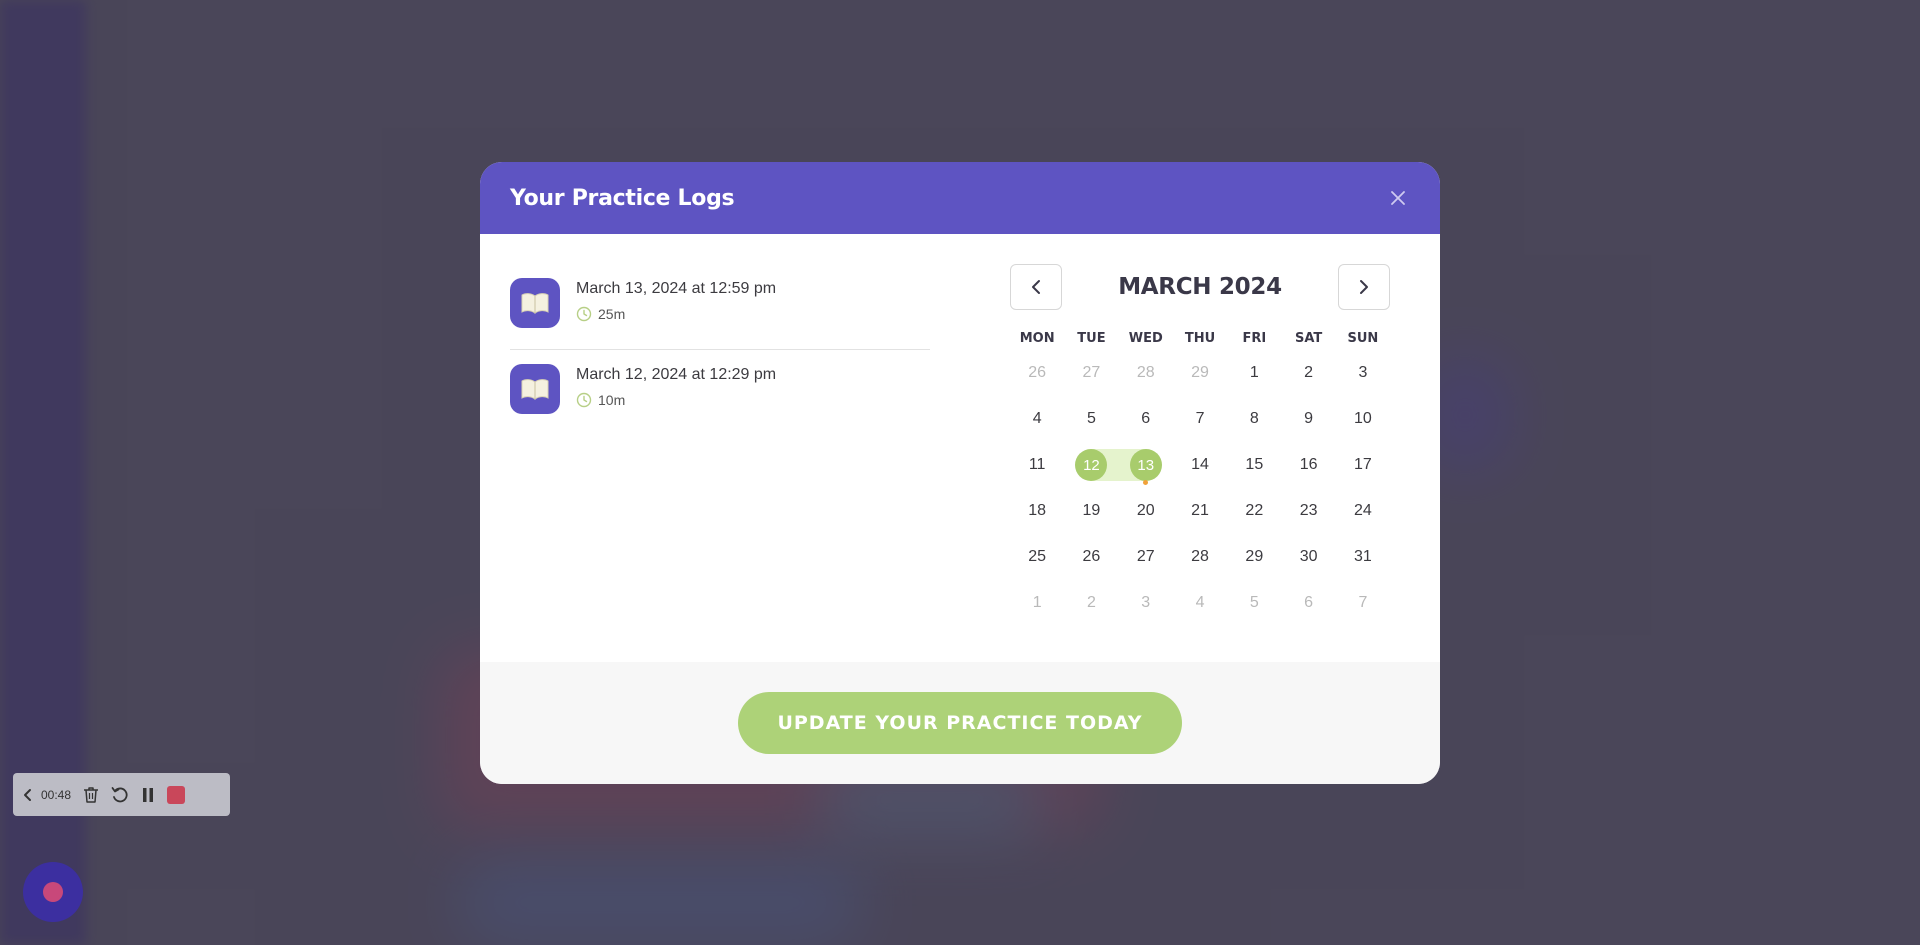 The image size is (1920, 945). Describe the element at coordinates (148, 795) in the screenshot. I see `recorder-pause-button` at that location.